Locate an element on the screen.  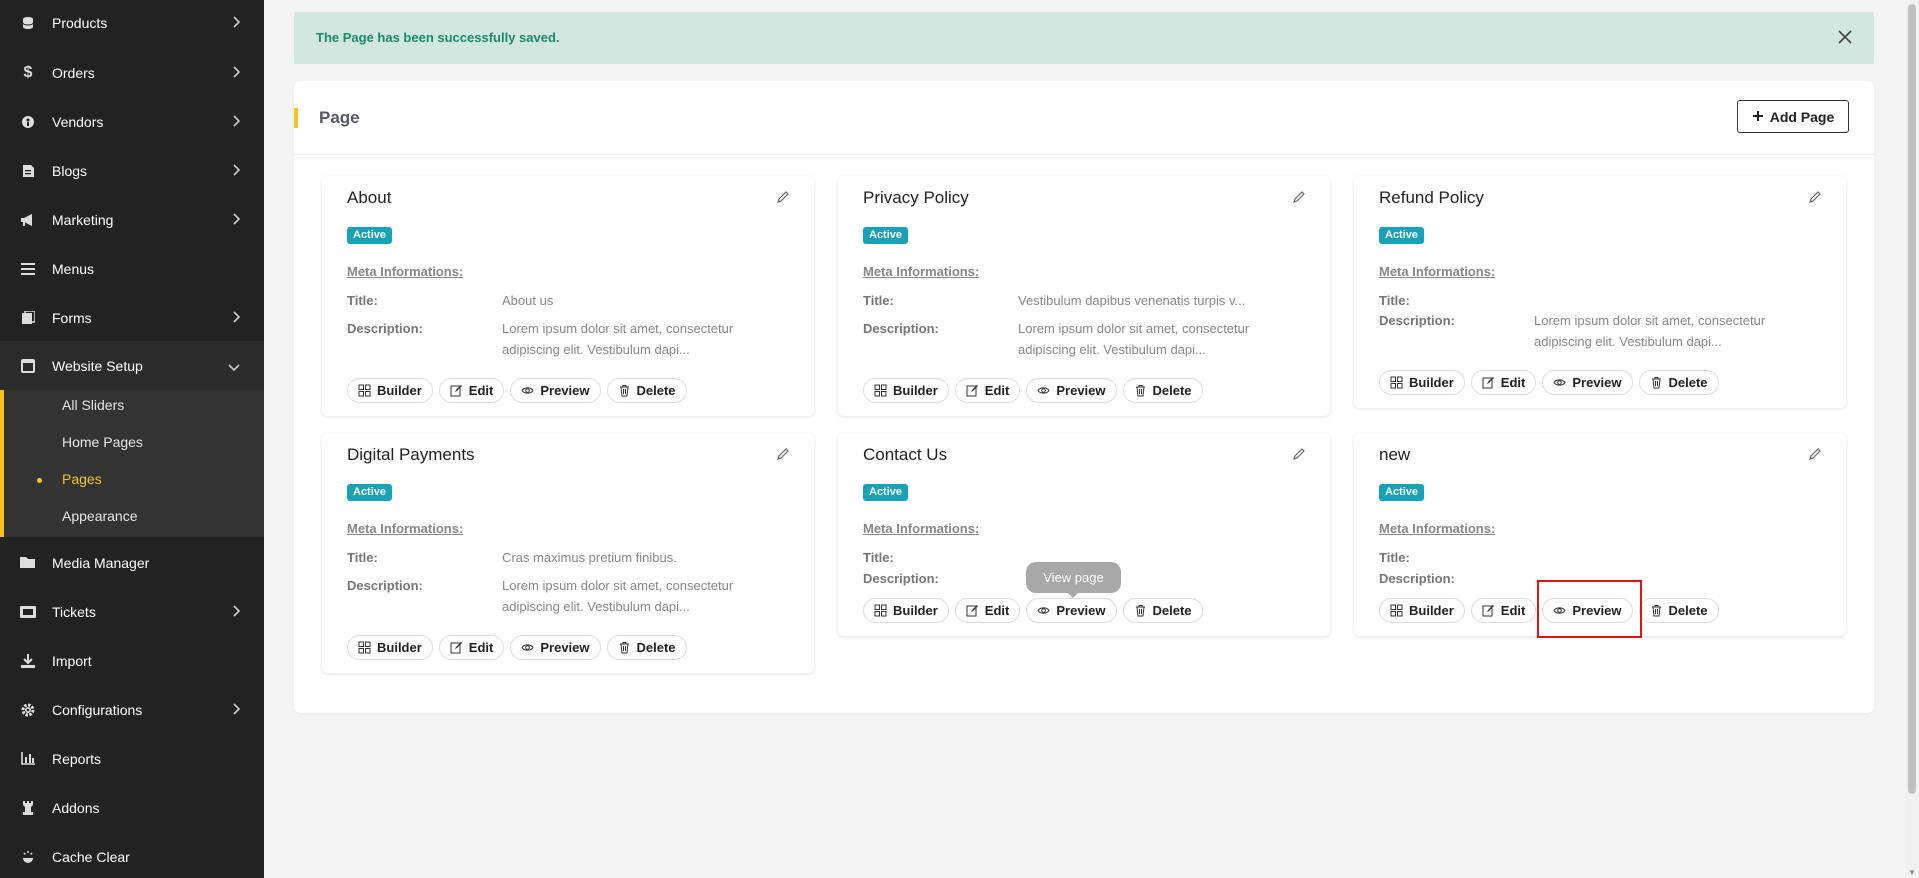
sidebar-item-reports: Reports is located at coordinates (132, 758).